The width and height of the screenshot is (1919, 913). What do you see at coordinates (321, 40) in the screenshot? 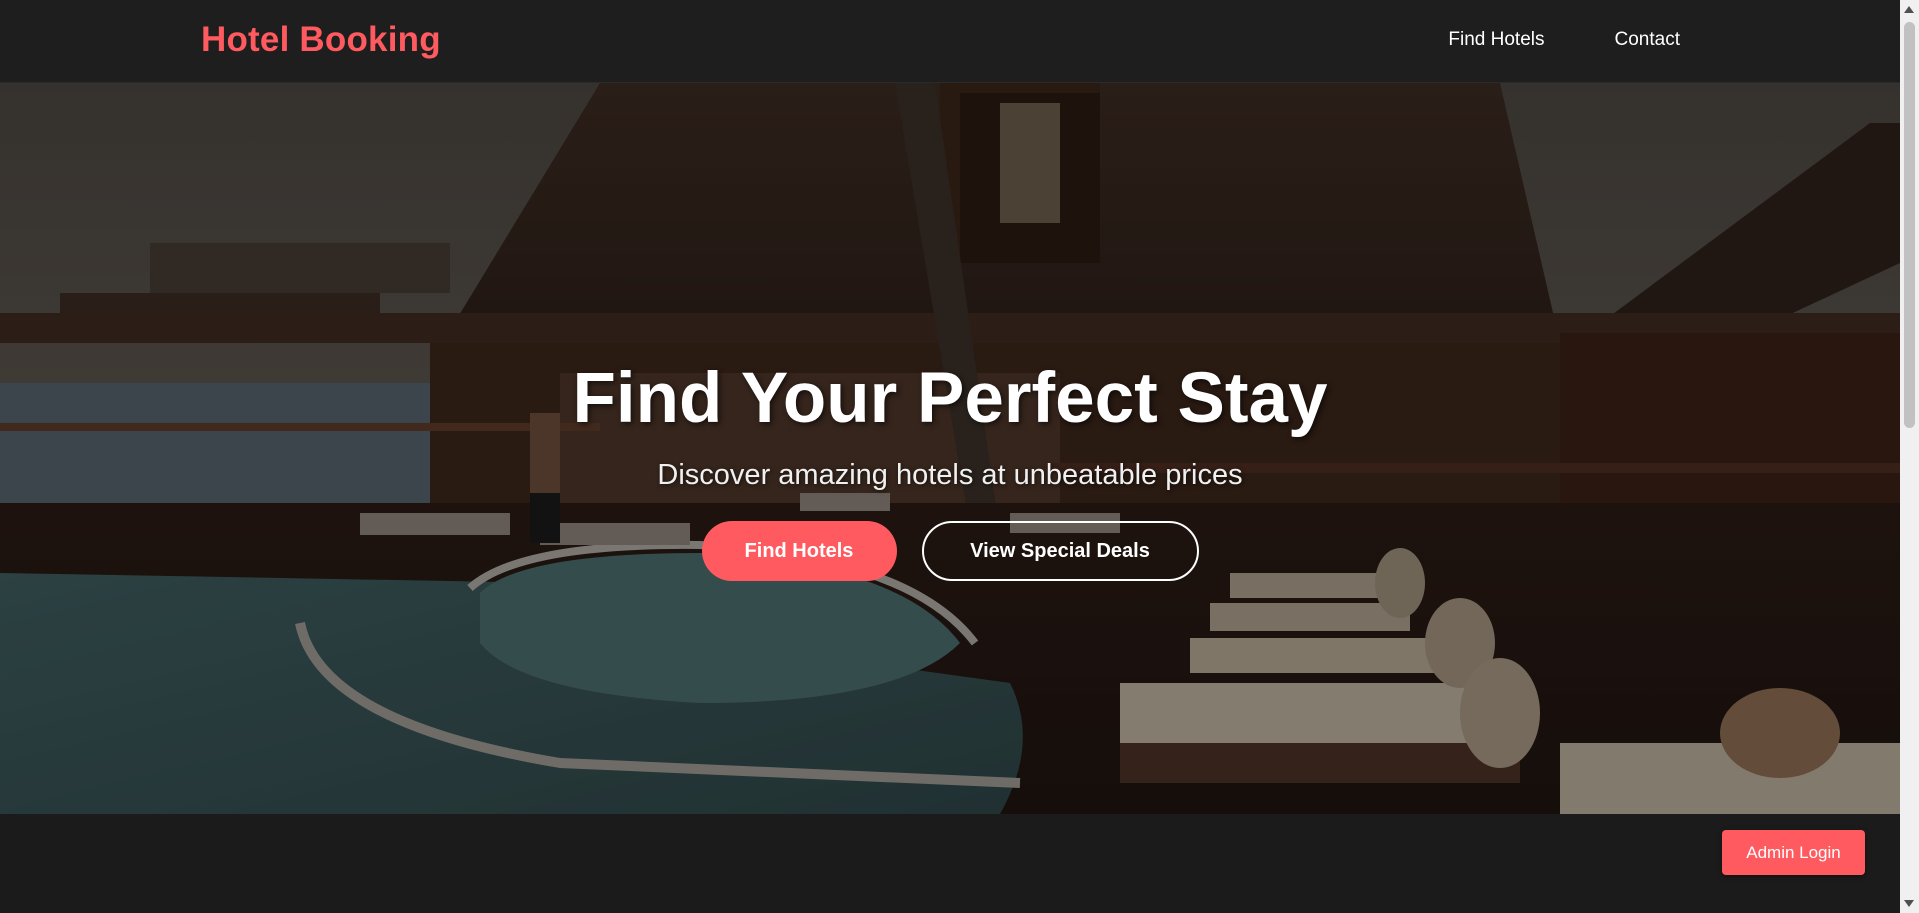
I see `brand-logo: Hotel Booking` at bounding box center [321, 40].